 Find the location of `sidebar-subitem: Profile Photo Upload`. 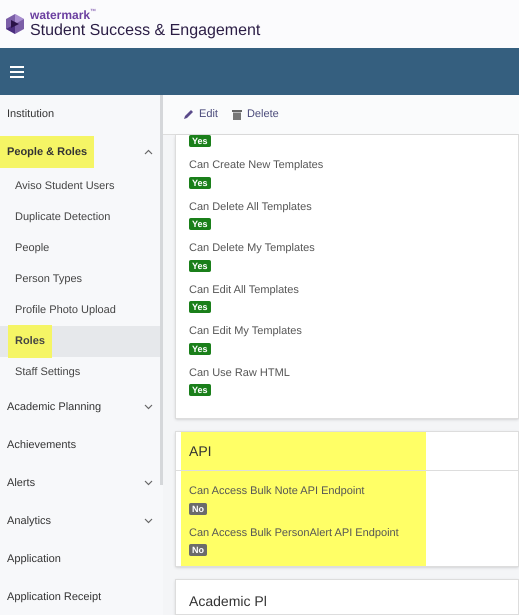

sidebar-subitem: Profile Photo Upload is located at coordinates (81, 310).